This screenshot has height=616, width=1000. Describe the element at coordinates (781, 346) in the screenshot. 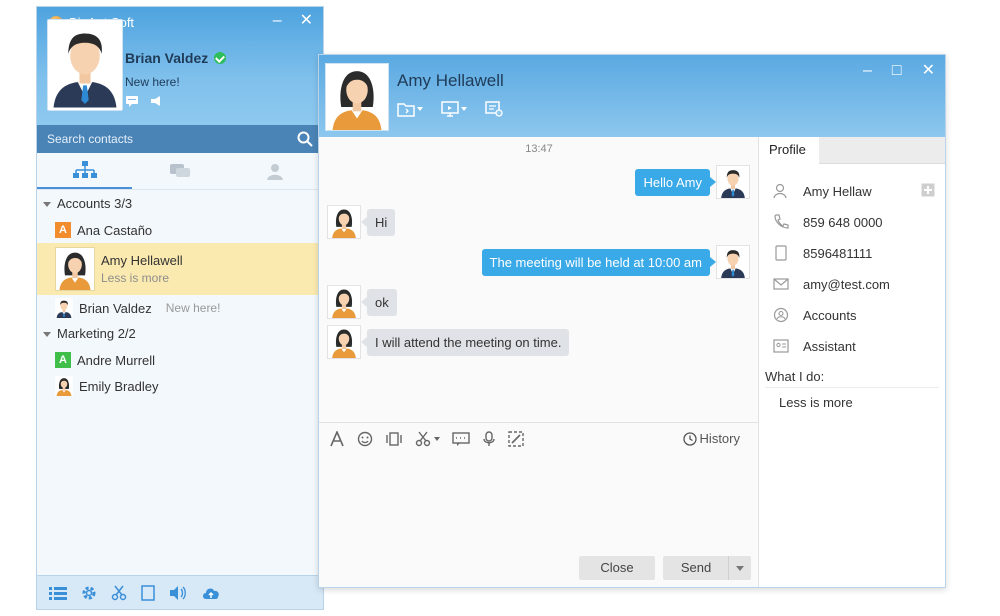

I see `id-card-icon` at that location.